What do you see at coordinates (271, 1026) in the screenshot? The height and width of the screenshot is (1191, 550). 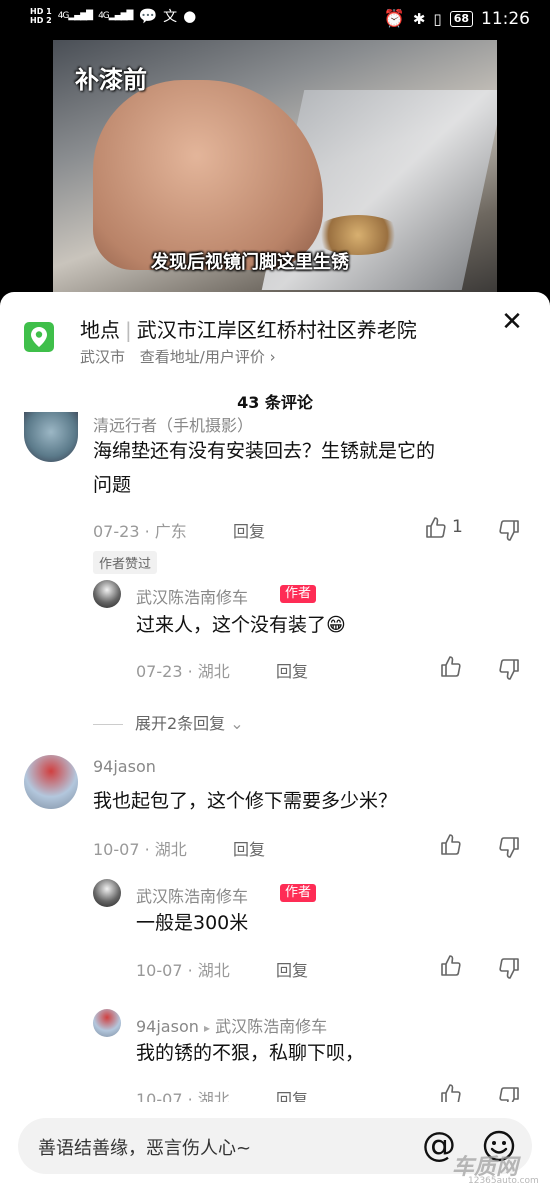 I see `reply-to-username: 武汉陈浩南修车` at bounding box center [271, 1026].